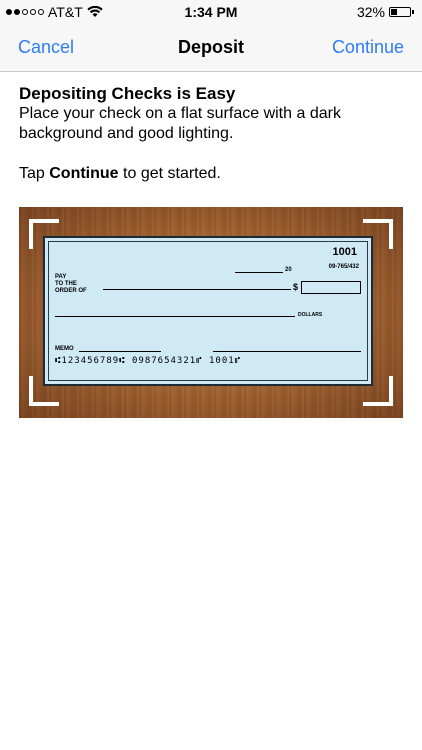  What do you see at coordinates (61, 277) in the screenshot?
I see `pay-label-line-1: PAY` at bounding box center [61, 277].